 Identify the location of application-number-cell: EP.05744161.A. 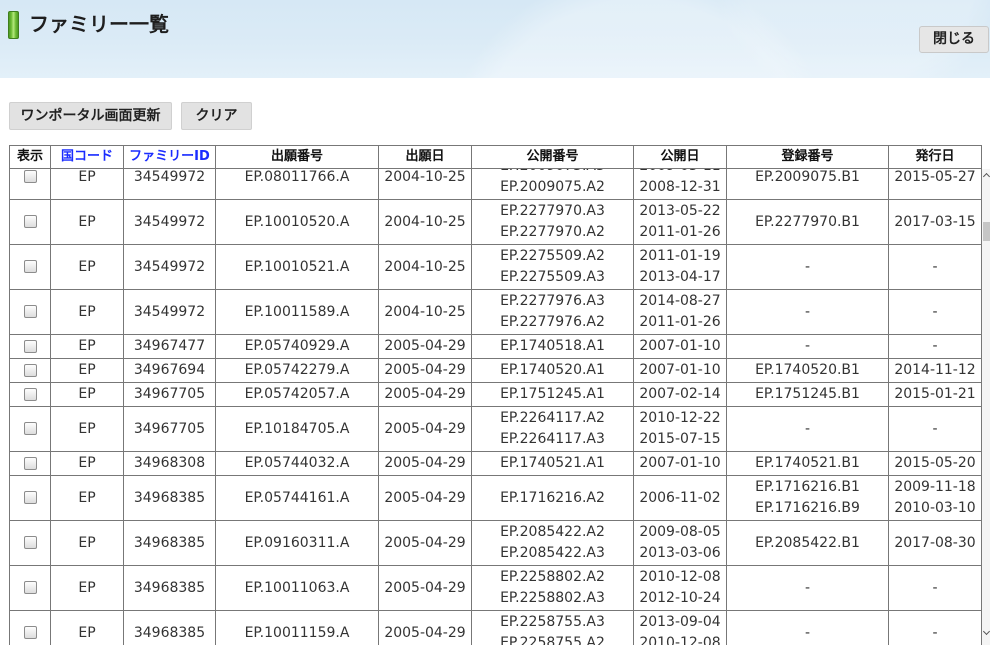
(297, 498).